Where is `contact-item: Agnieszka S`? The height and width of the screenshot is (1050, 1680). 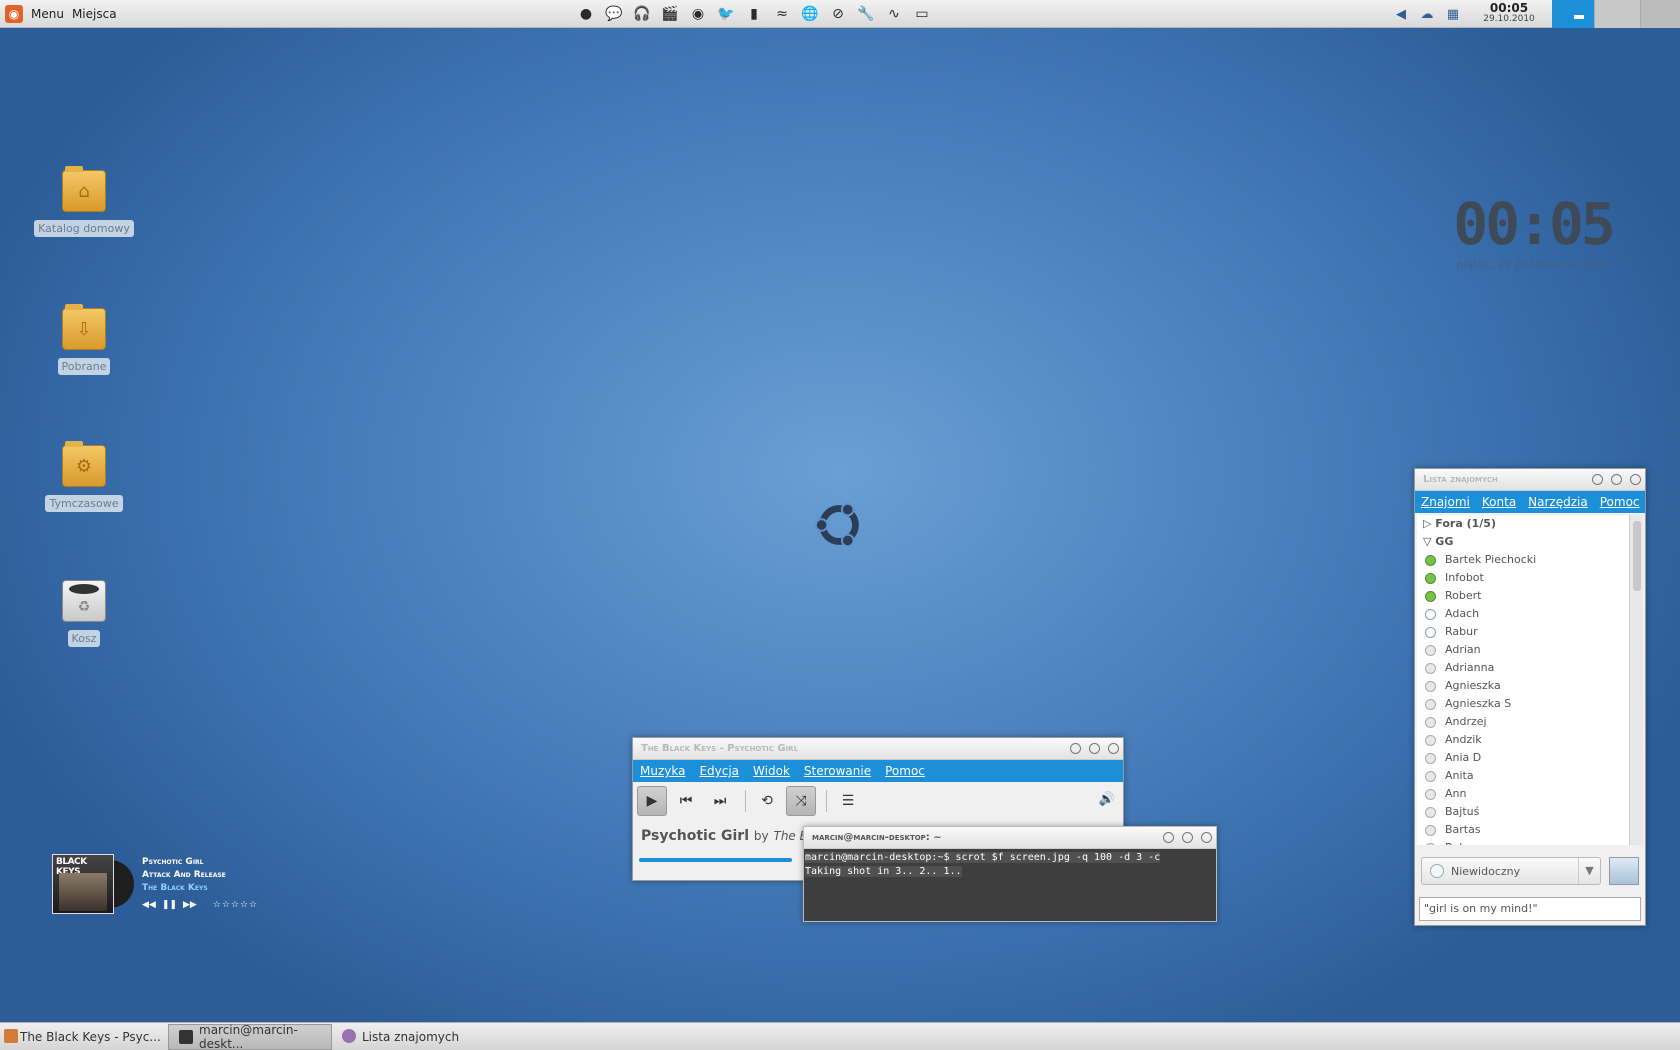
contact-item: Agnieszka S is located at coordinates (1524, 704).